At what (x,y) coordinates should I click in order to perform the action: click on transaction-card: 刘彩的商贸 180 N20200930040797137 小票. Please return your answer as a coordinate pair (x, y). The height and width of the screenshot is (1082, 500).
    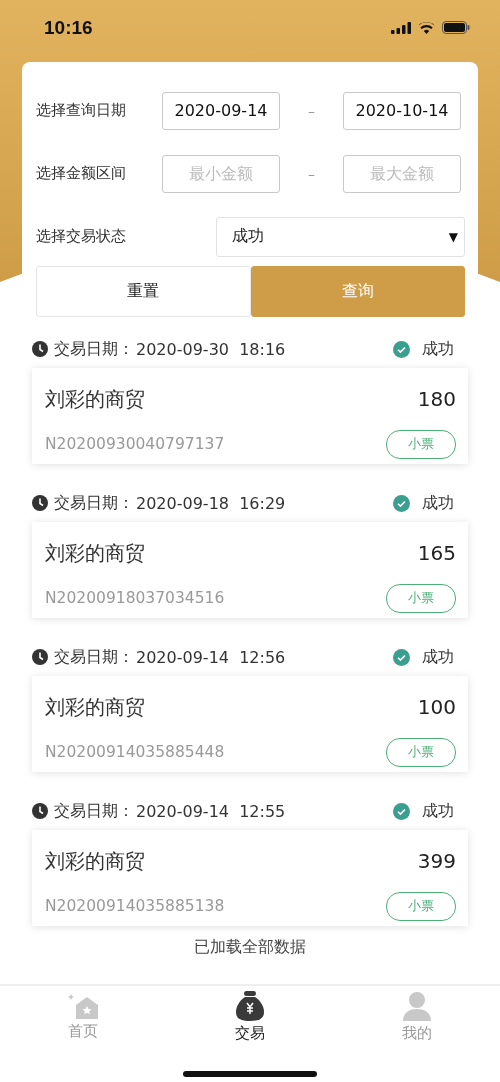
    Looking at the image, I should click on (250, 416).